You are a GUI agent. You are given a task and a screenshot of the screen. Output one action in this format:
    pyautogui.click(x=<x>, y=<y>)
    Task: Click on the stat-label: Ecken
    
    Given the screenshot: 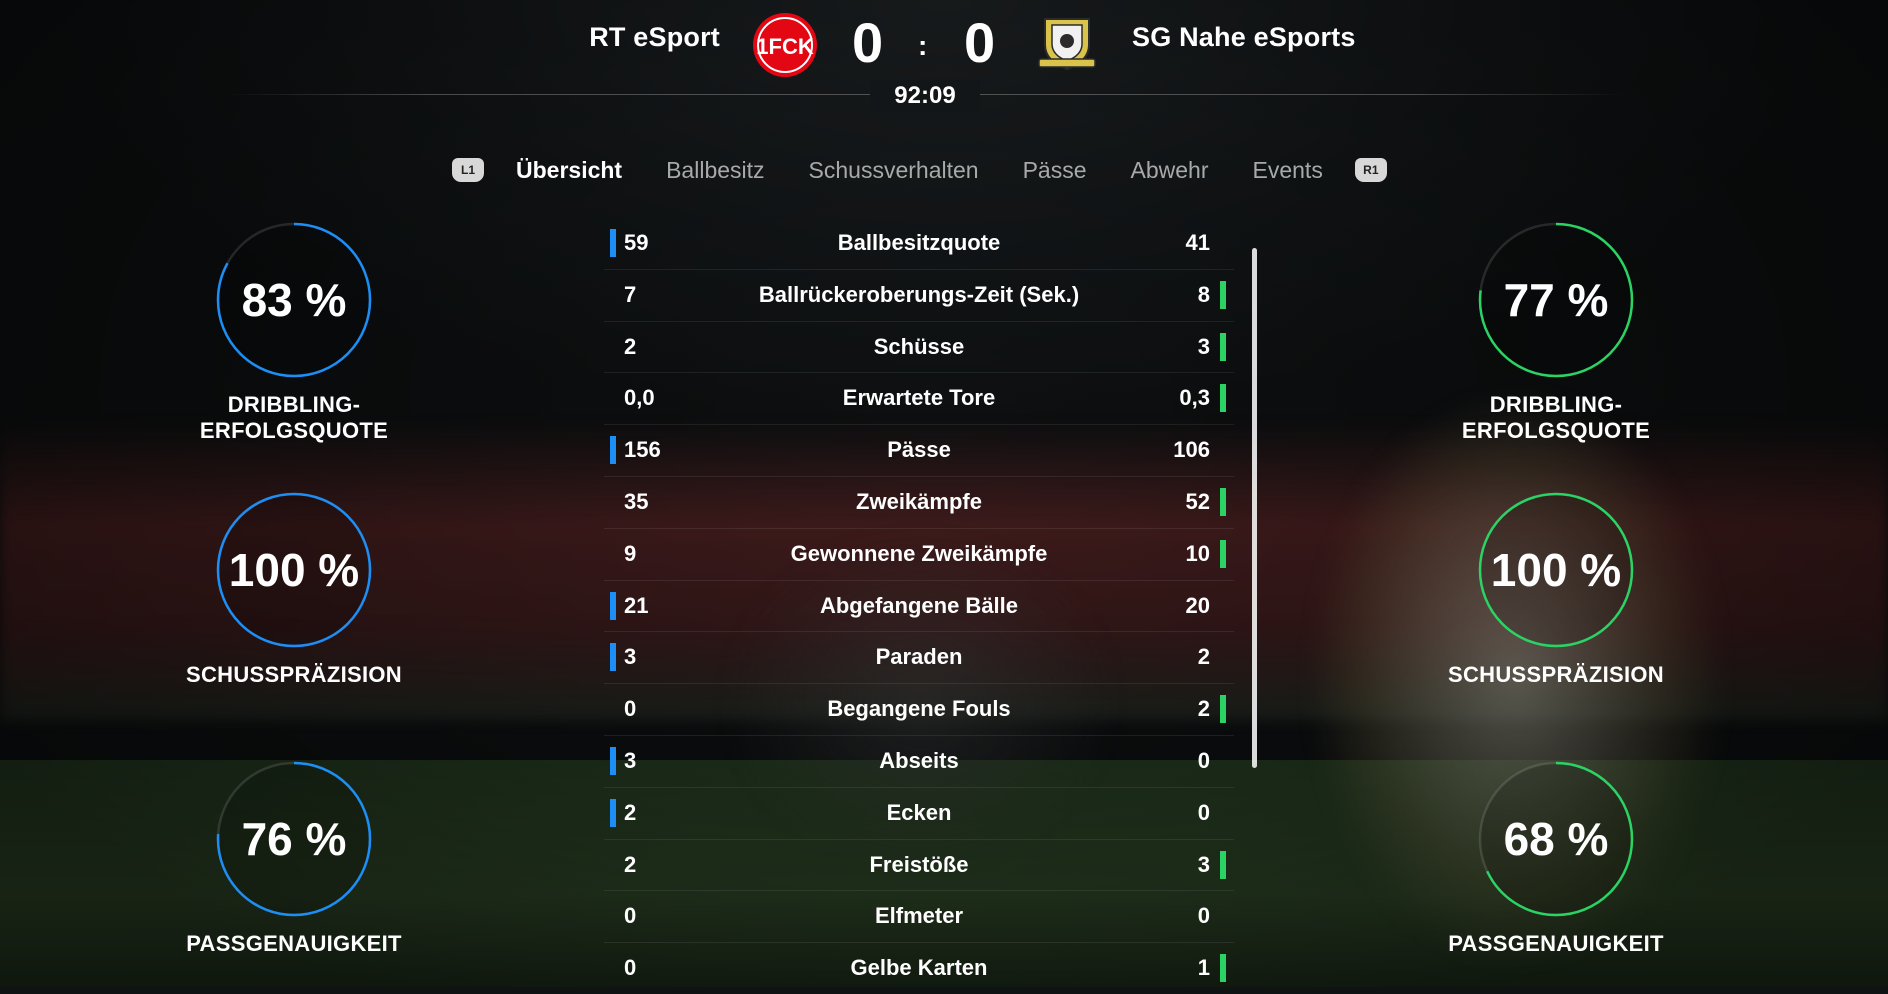 What is the action you would take?
    pyautogui.click(x=919, y=812)
    